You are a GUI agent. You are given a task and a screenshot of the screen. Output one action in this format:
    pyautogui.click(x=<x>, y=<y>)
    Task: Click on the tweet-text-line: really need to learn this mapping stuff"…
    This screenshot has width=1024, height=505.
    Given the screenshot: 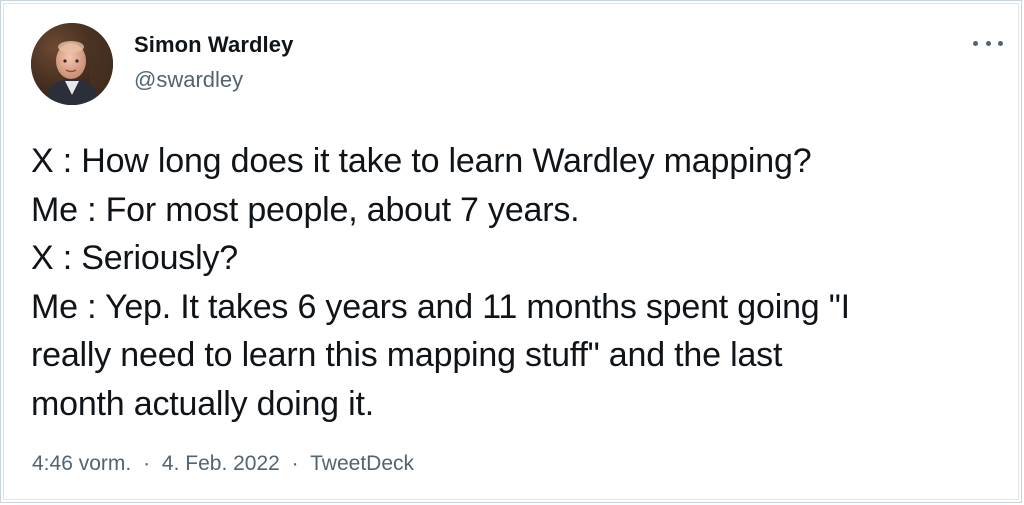 What is the action you would take?
    pyautogui.click(x=407, y=355)
    